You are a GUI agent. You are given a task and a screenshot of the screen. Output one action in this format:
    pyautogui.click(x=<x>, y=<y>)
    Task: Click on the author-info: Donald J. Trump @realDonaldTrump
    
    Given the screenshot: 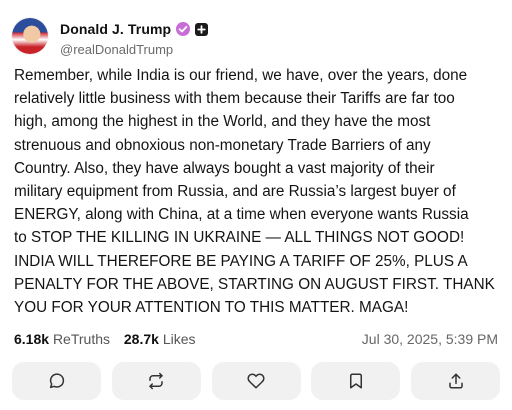 What is the action you would take?
    pyautogui.click(x=134, y=38)
    